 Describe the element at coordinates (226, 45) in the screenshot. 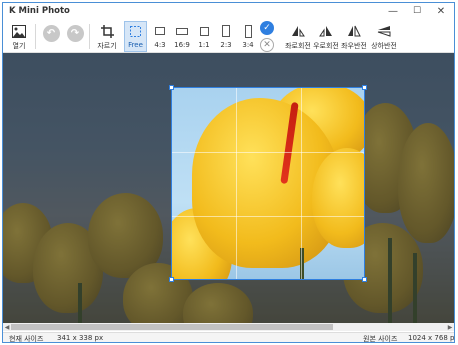

I see `ratio-2-3-label: 2:3` at that location.